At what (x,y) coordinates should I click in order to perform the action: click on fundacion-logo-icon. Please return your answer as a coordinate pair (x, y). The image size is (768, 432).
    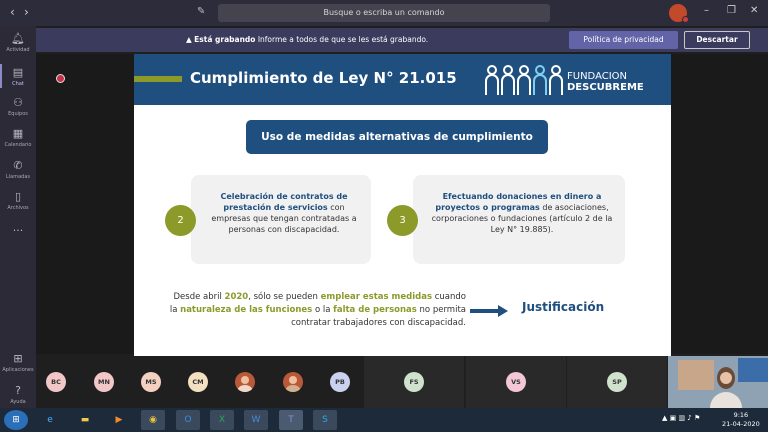
    Looking at the image, I should click on (524, 80).